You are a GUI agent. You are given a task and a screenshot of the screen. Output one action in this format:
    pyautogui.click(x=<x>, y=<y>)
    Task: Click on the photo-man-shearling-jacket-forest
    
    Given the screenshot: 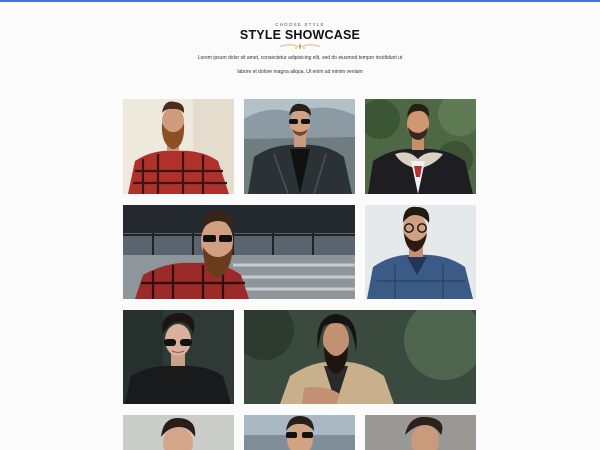 What is the action you would take?
    pyautogui.click(x=420, y=146)
    